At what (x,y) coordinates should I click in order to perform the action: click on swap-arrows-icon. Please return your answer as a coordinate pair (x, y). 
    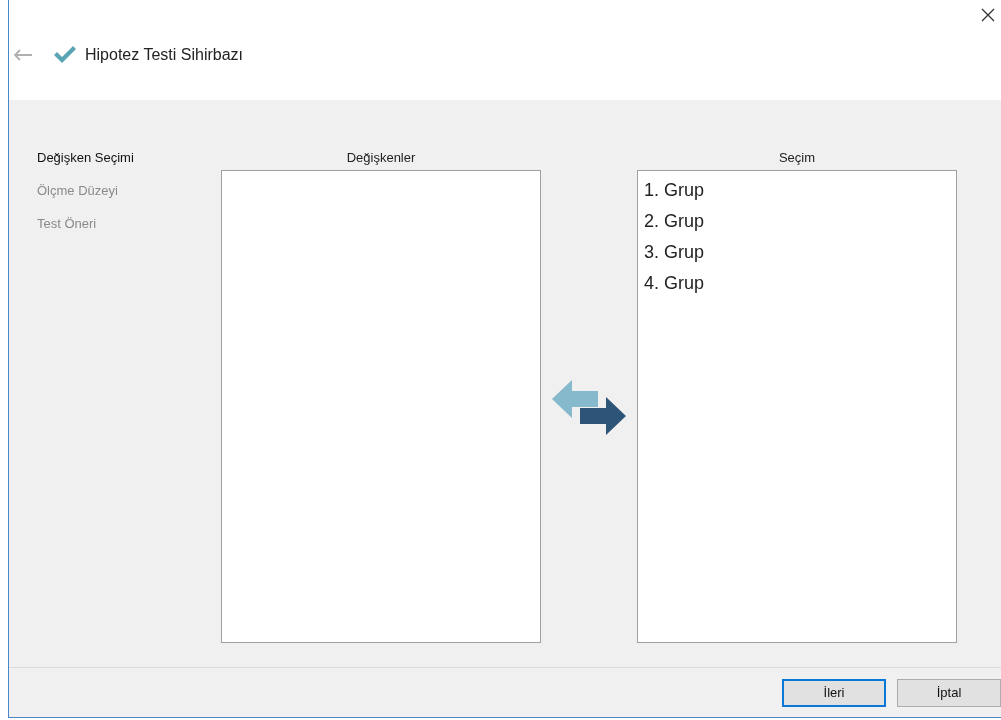
    Looking at the image, I should click on (589, 407).